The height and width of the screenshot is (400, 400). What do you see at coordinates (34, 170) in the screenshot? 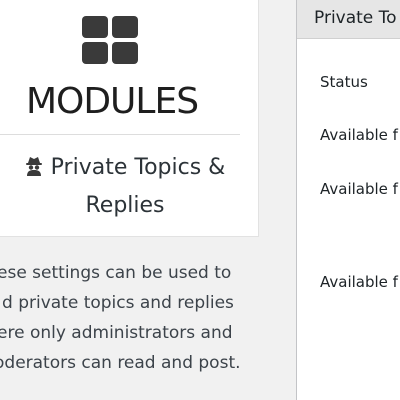
I see `spy-icon` at bounding box center [34, 170].